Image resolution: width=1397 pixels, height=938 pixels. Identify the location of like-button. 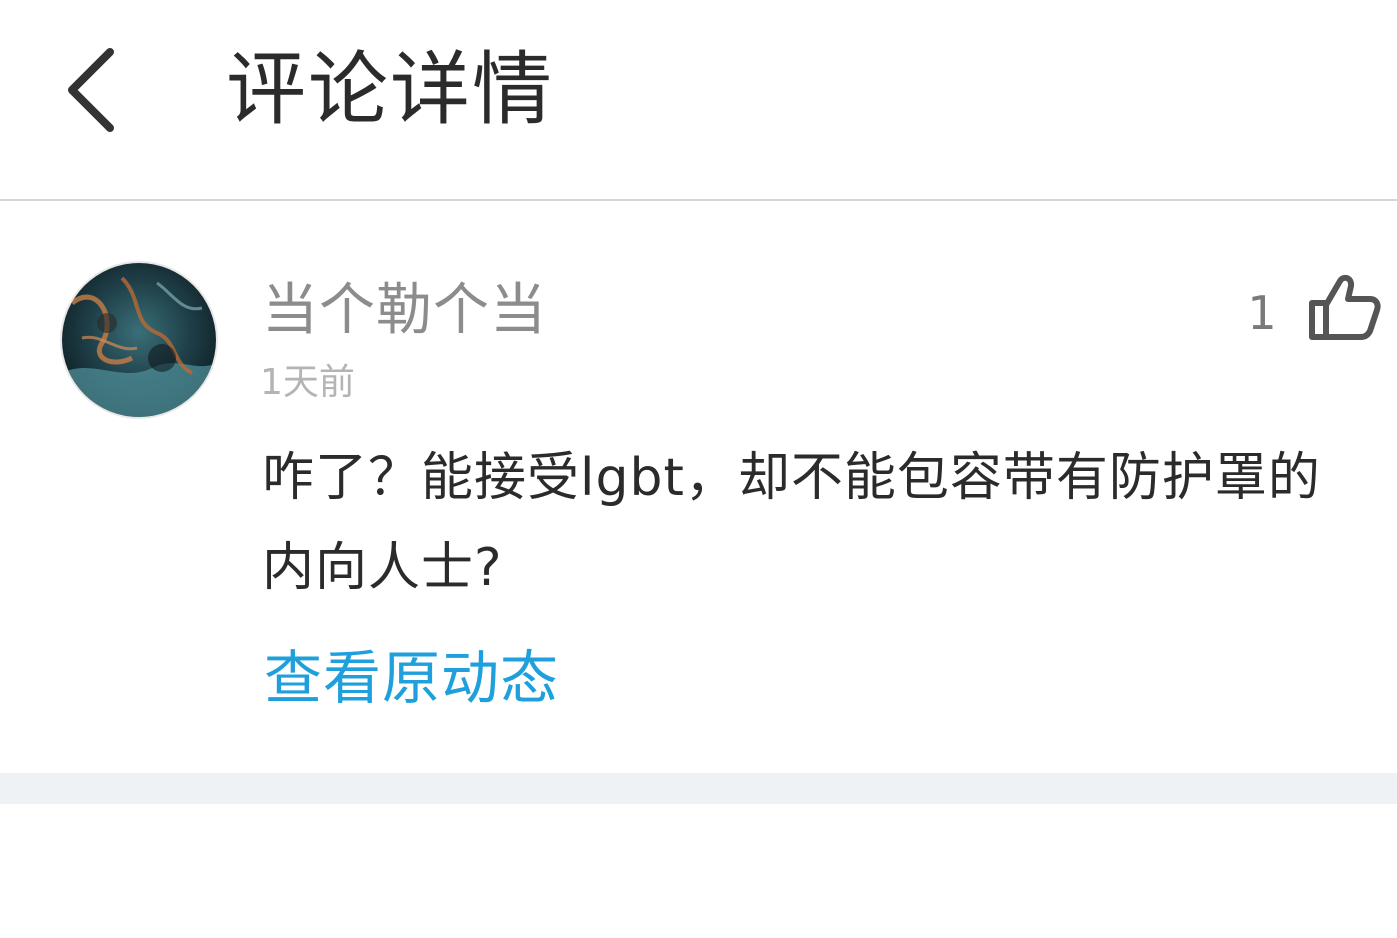
(1344, 309).